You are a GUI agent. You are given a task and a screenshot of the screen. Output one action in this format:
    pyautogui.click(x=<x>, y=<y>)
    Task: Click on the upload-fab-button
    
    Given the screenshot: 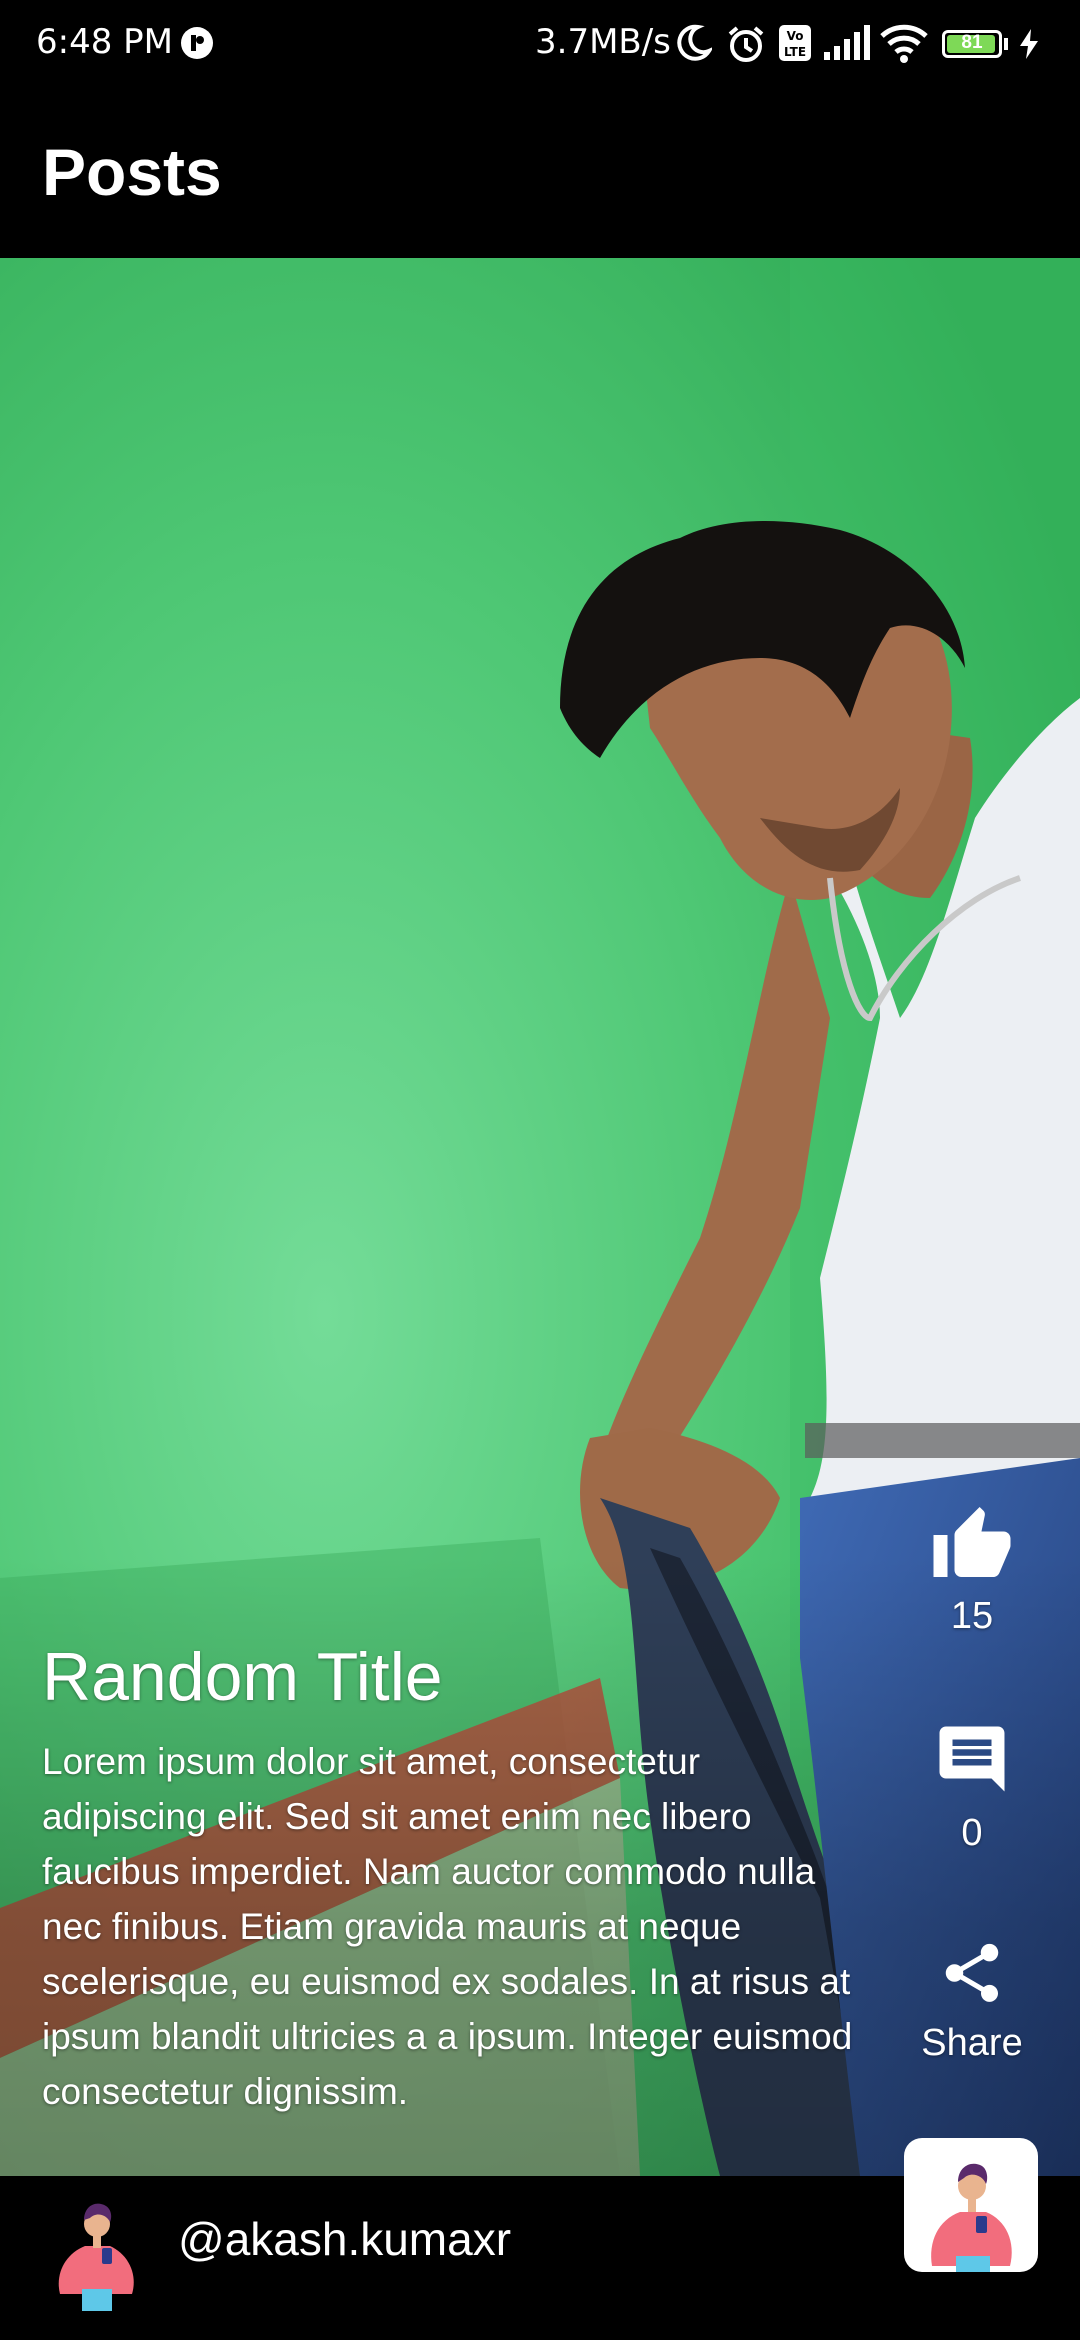 What is the action you would take?
    pyautogui.click(x=971, y=2205)
    